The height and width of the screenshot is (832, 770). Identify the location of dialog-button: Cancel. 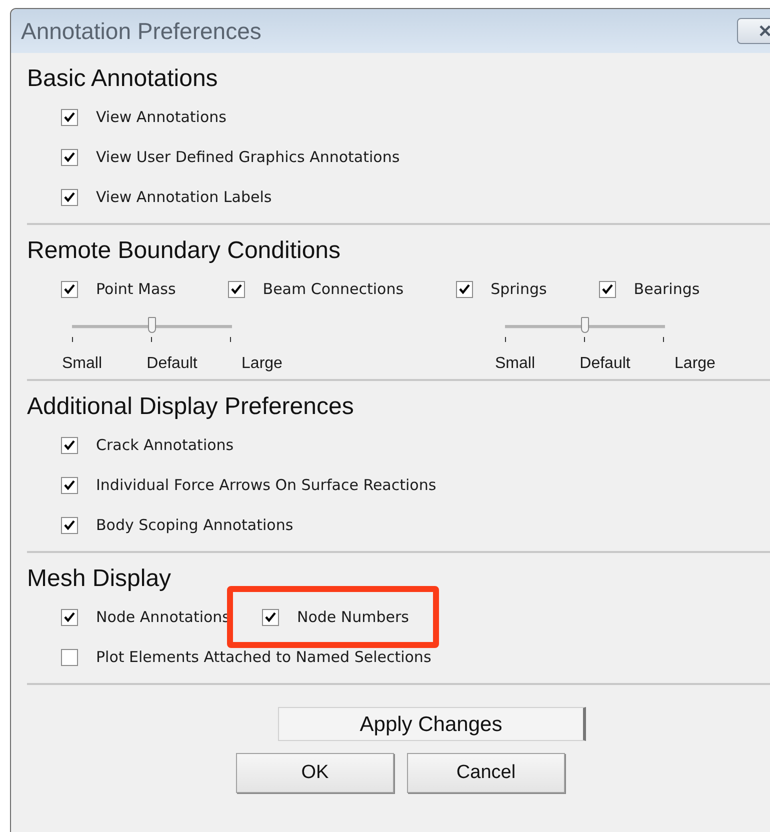
(486, 773).